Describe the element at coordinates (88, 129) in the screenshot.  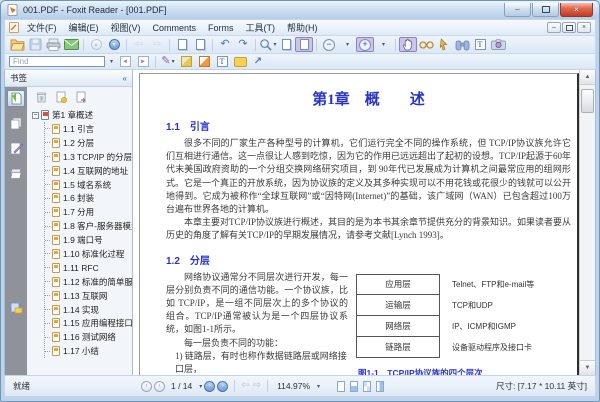
I see `bookmark-item: 1.1 引言` at that location.